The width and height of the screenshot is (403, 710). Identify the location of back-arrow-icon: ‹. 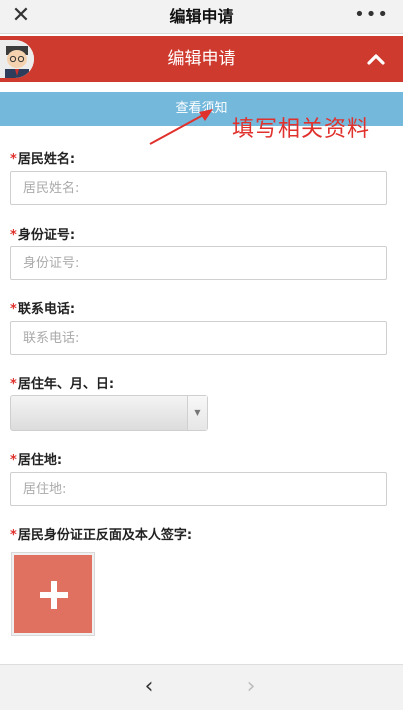
(149, 687).